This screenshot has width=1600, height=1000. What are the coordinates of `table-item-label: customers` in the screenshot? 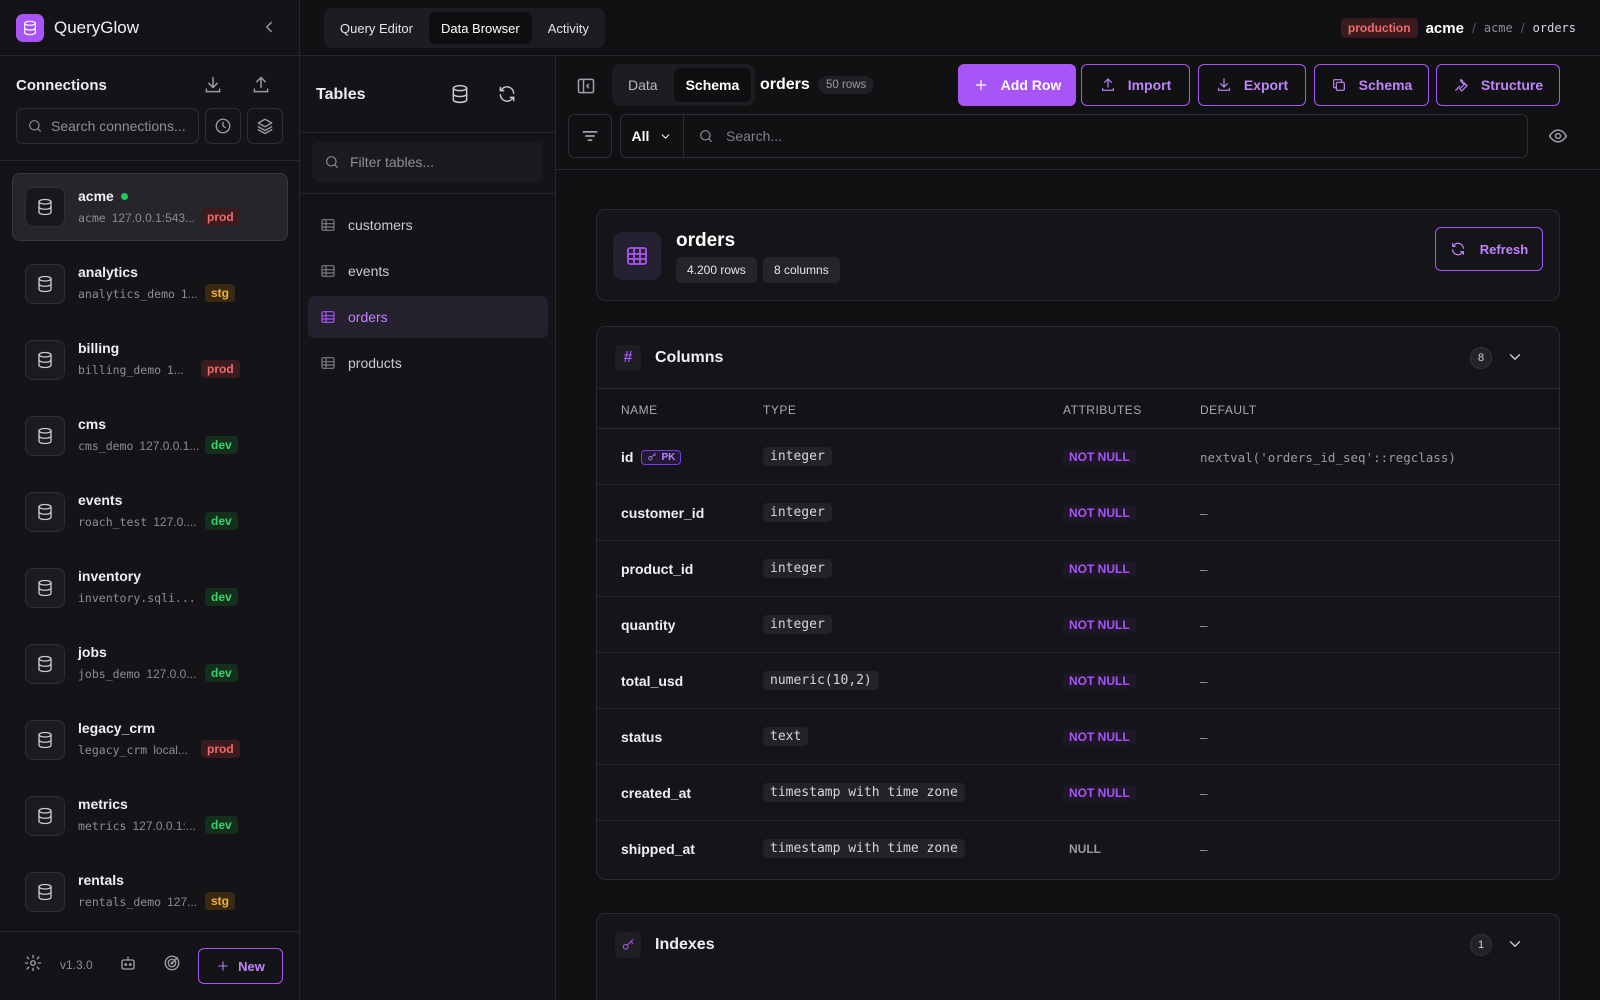 It's located at (380, 225).